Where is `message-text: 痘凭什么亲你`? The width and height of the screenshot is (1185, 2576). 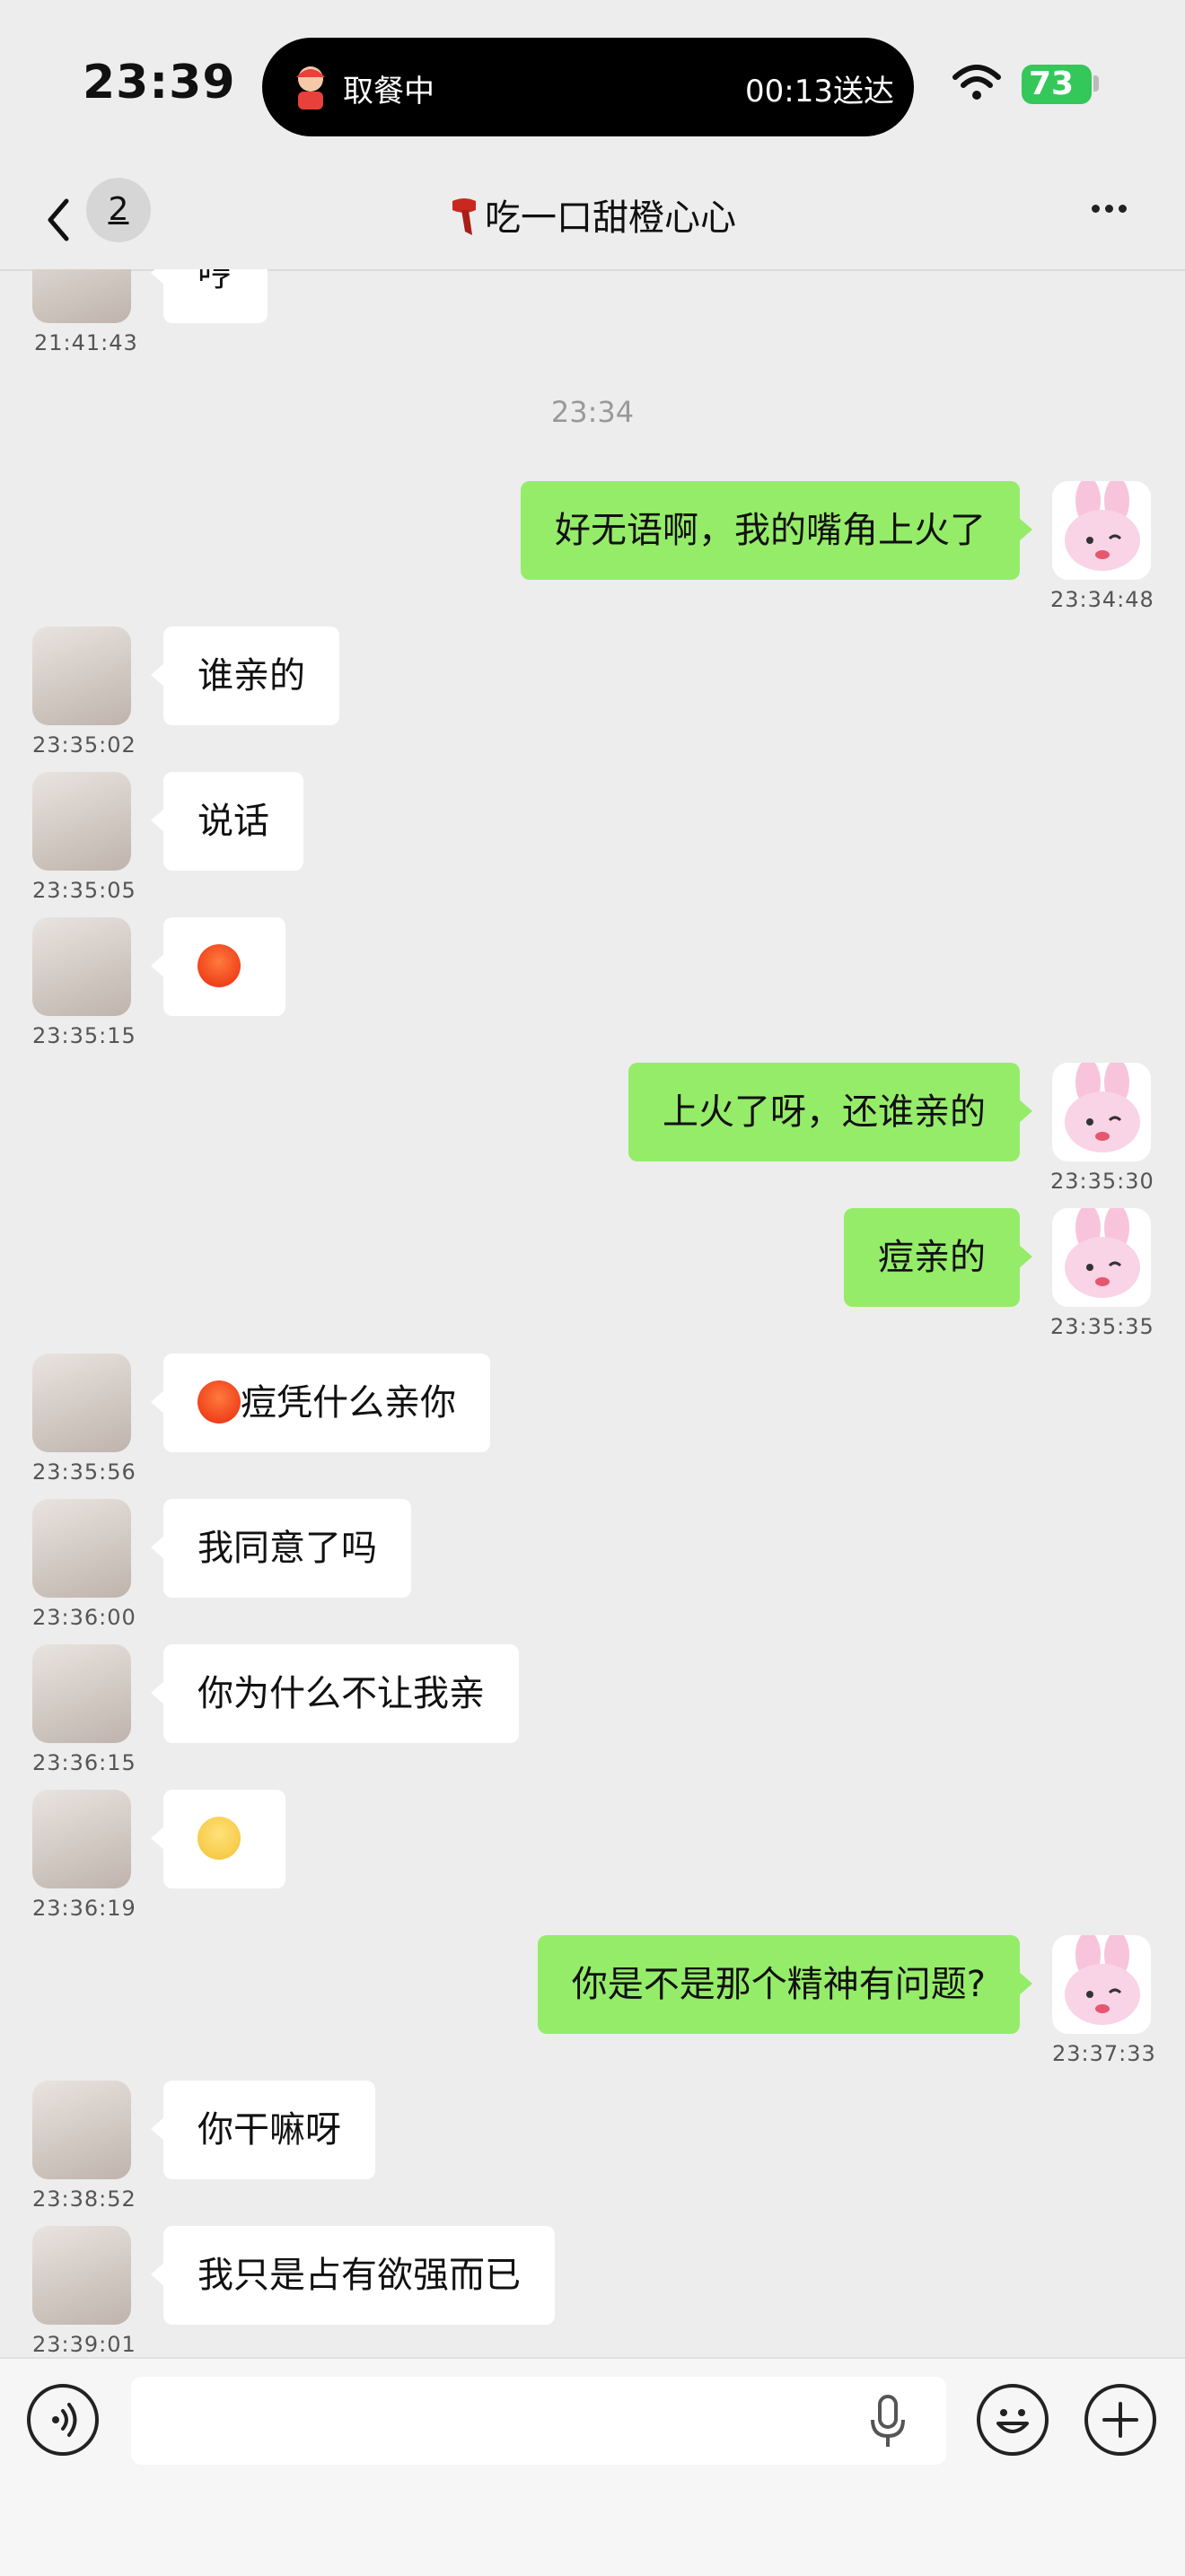 message-text: 痘凭什么亲你 is located at coordinates (348, 1403).